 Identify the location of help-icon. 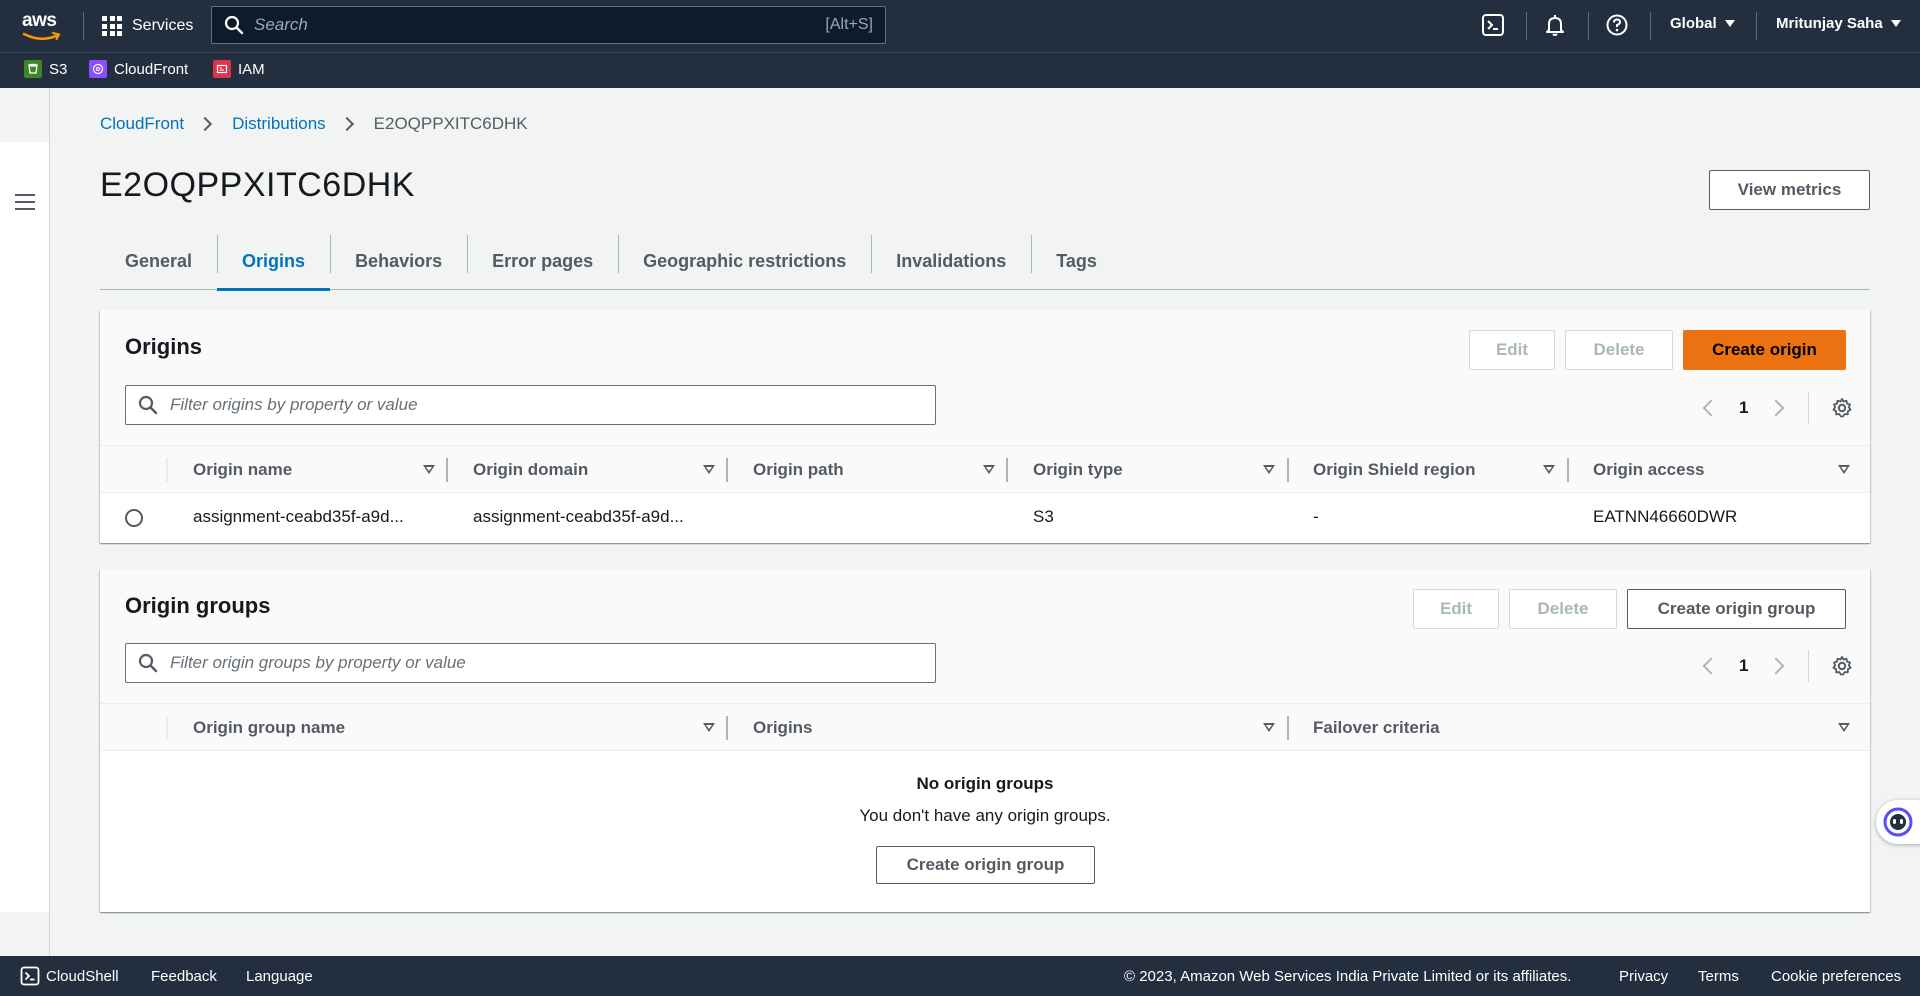
(1617, 25).